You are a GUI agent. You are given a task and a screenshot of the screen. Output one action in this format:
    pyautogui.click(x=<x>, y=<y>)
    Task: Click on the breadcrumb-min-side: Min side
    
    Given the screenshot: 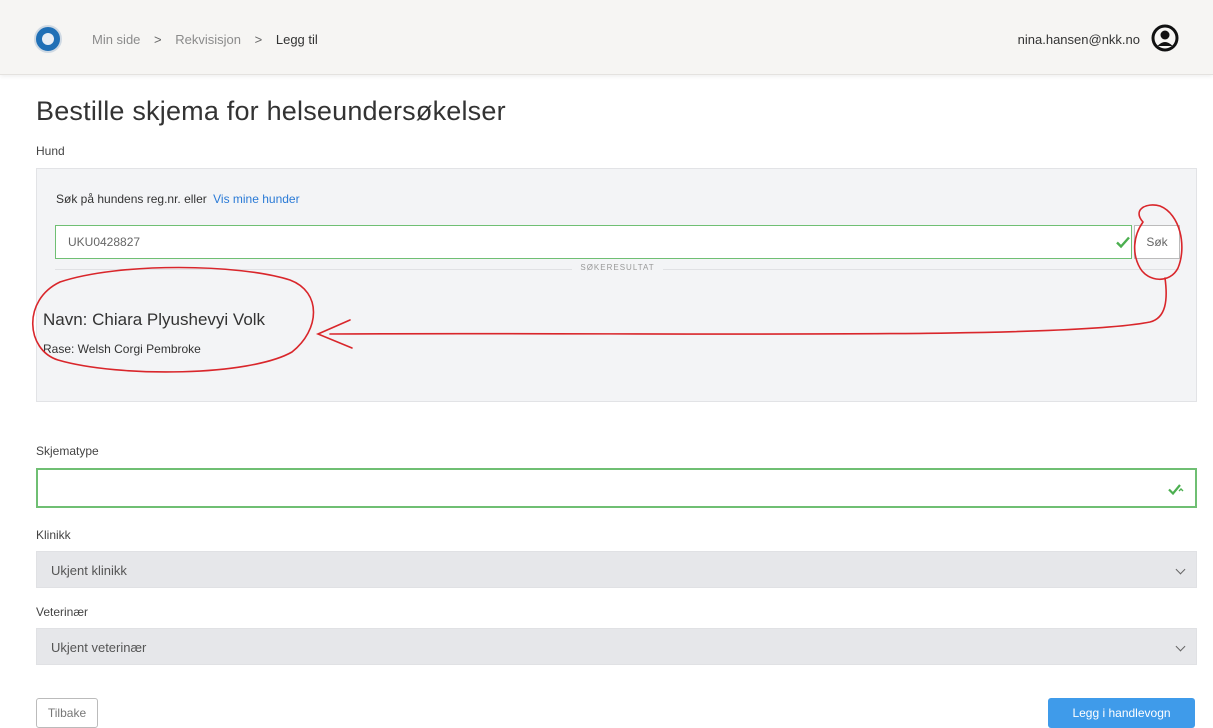 What is the action you would take?
    pyautogui.click(x=116, y=39)
    